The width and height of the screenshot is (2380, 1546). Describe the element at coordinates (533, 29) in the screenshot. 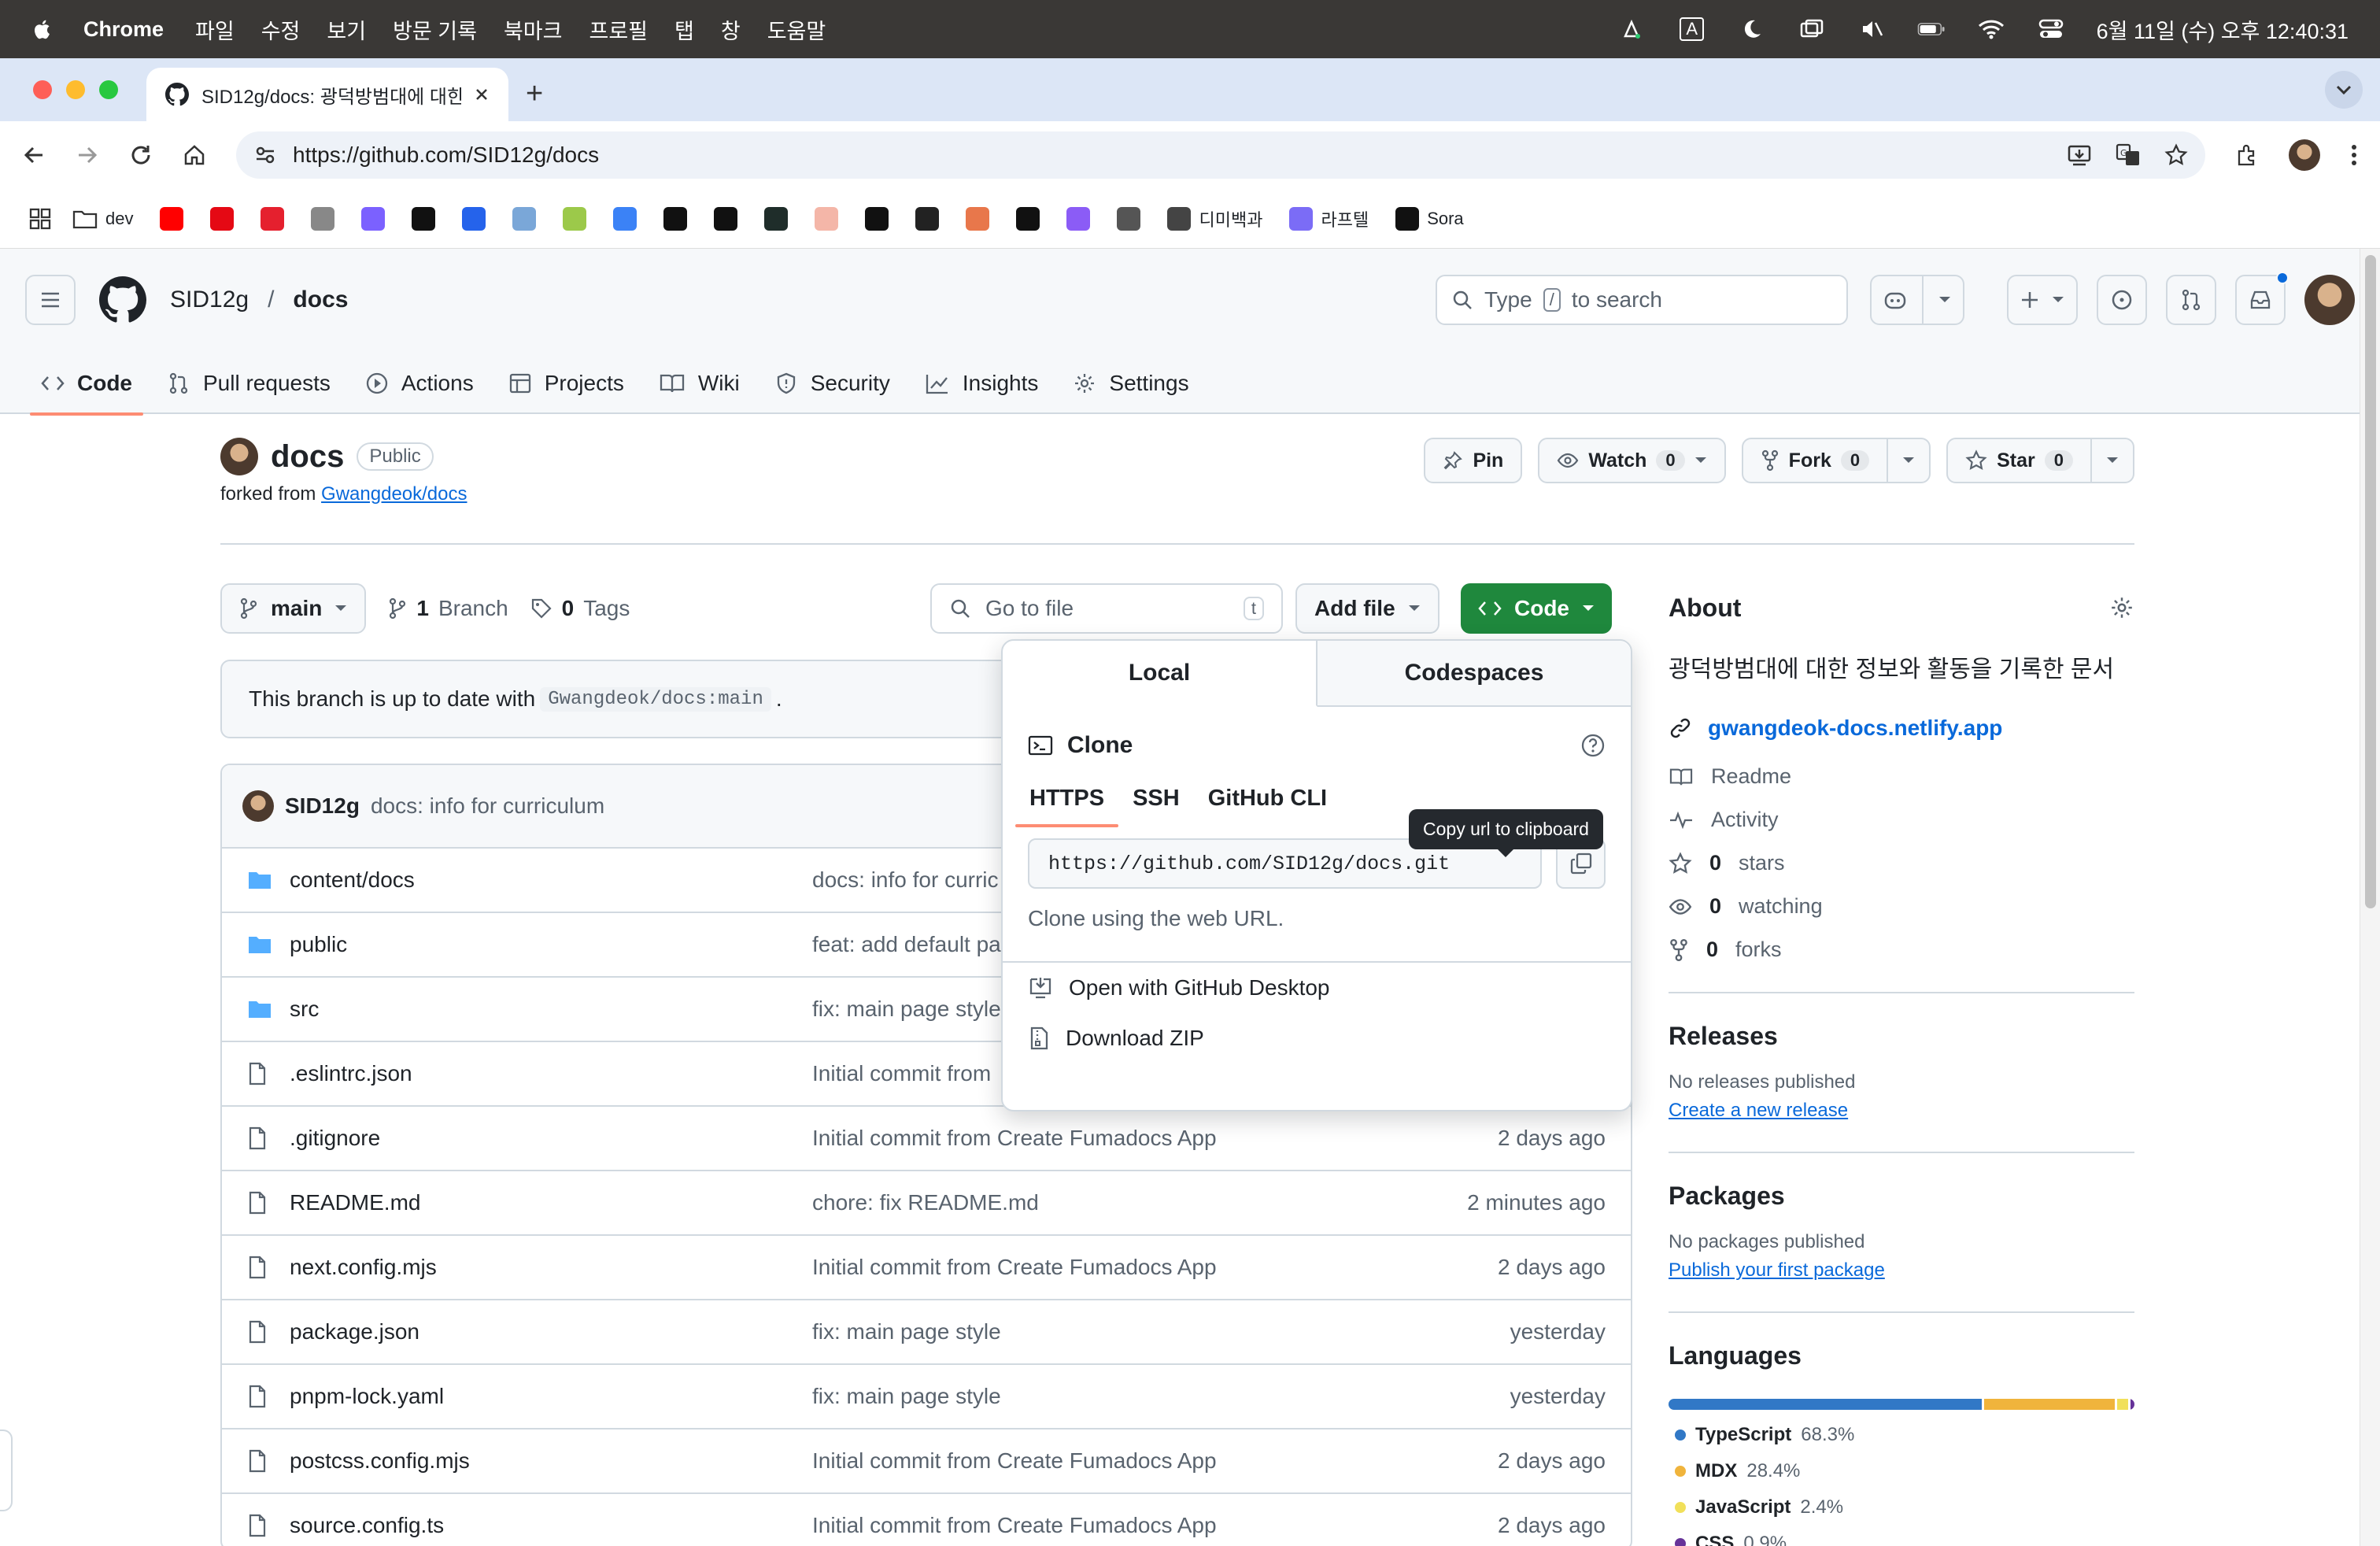

I see `menu-bookmarks: 북마크` at that location.